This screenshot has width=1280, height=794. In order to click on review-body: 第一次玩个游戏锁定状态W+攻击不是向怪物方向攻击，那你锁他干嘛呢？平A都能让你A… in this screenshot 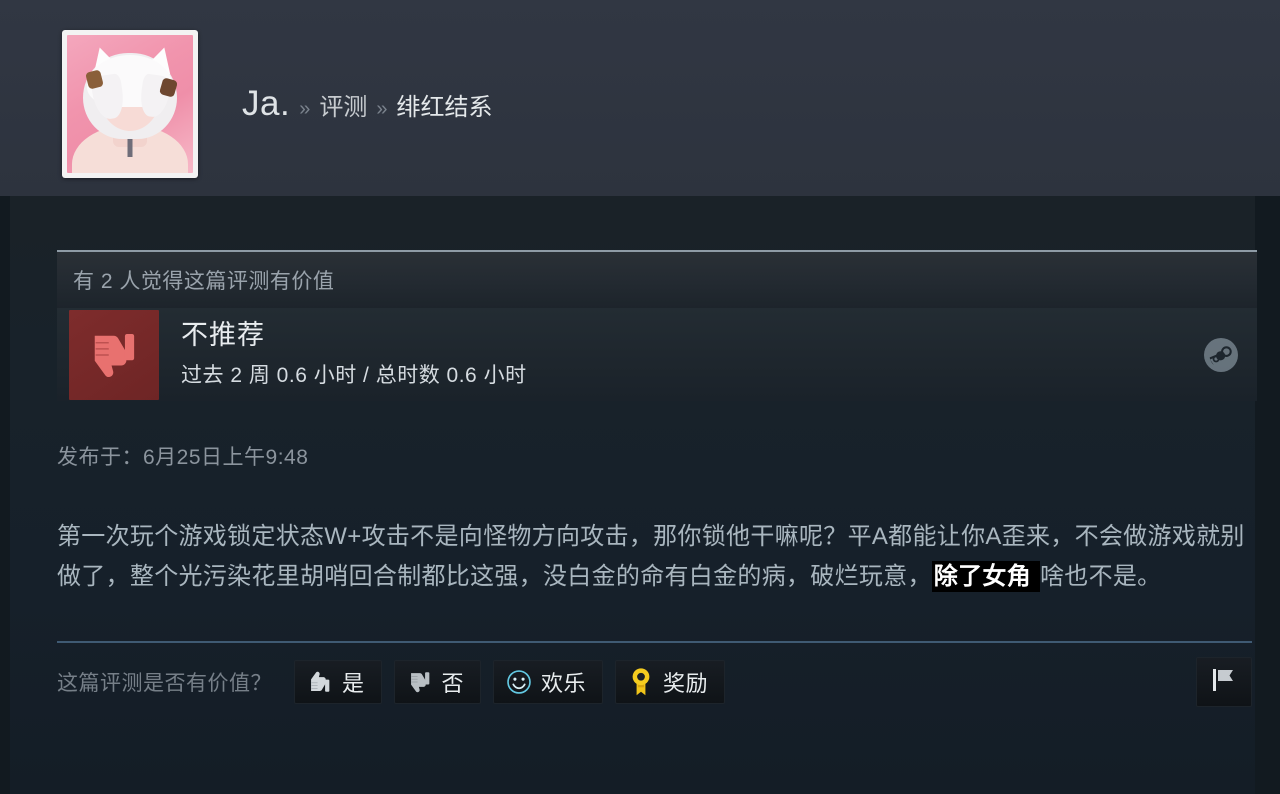, I will do `click(654, 557)`.